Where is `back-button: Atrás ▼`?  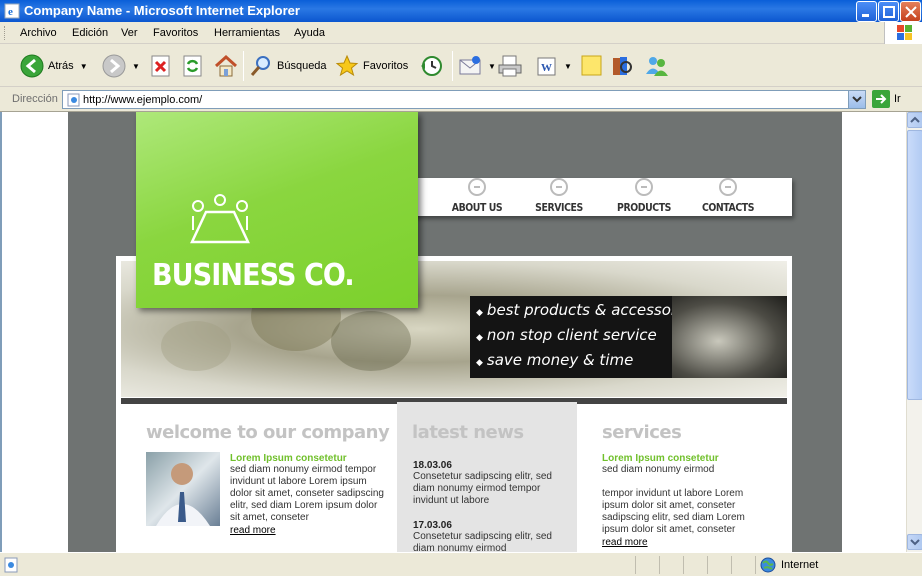 back-button: Atrás ▼ is located at coordinates (54, 66).